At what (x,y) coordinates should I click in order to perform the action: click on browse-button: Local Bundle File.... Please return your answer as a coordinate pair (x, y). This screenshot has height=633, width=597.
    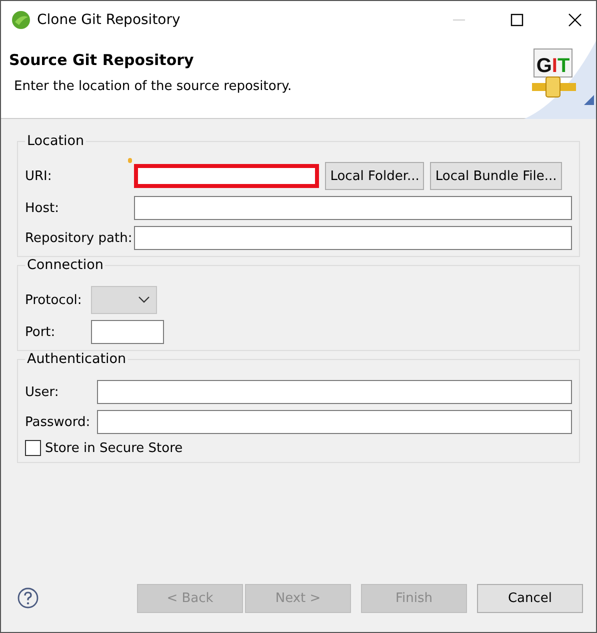
    Looking at the image, I should click on (496, 176).